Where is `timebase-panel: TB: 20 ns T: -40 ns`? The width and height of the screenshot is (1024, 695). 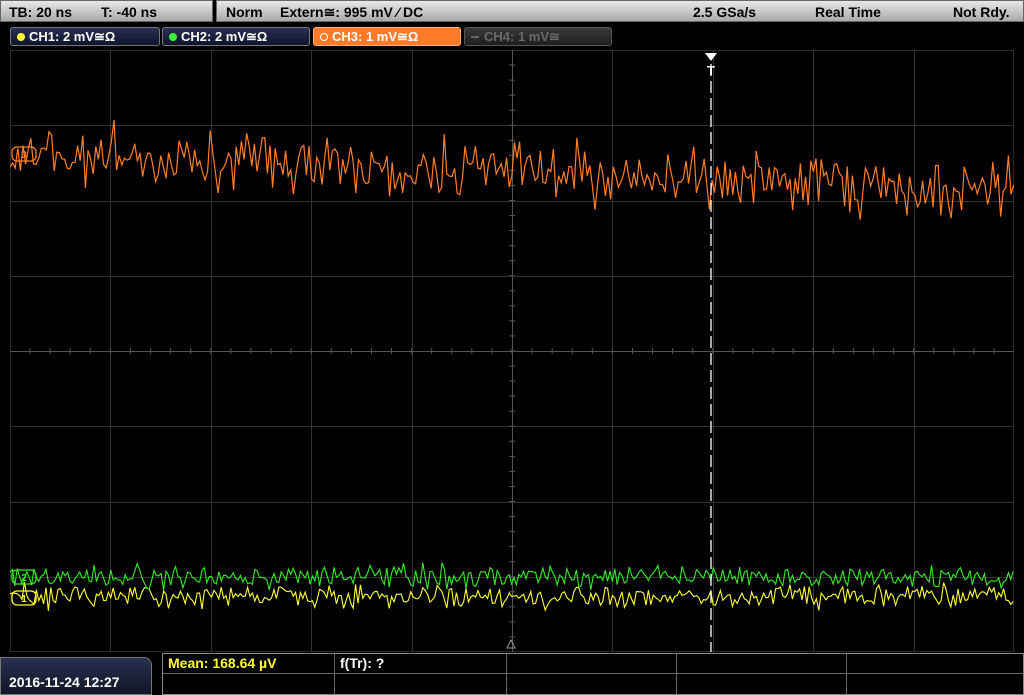
timebase-panel: TB: 20 ns T: -40 ns is located at coordinates (106, 11).